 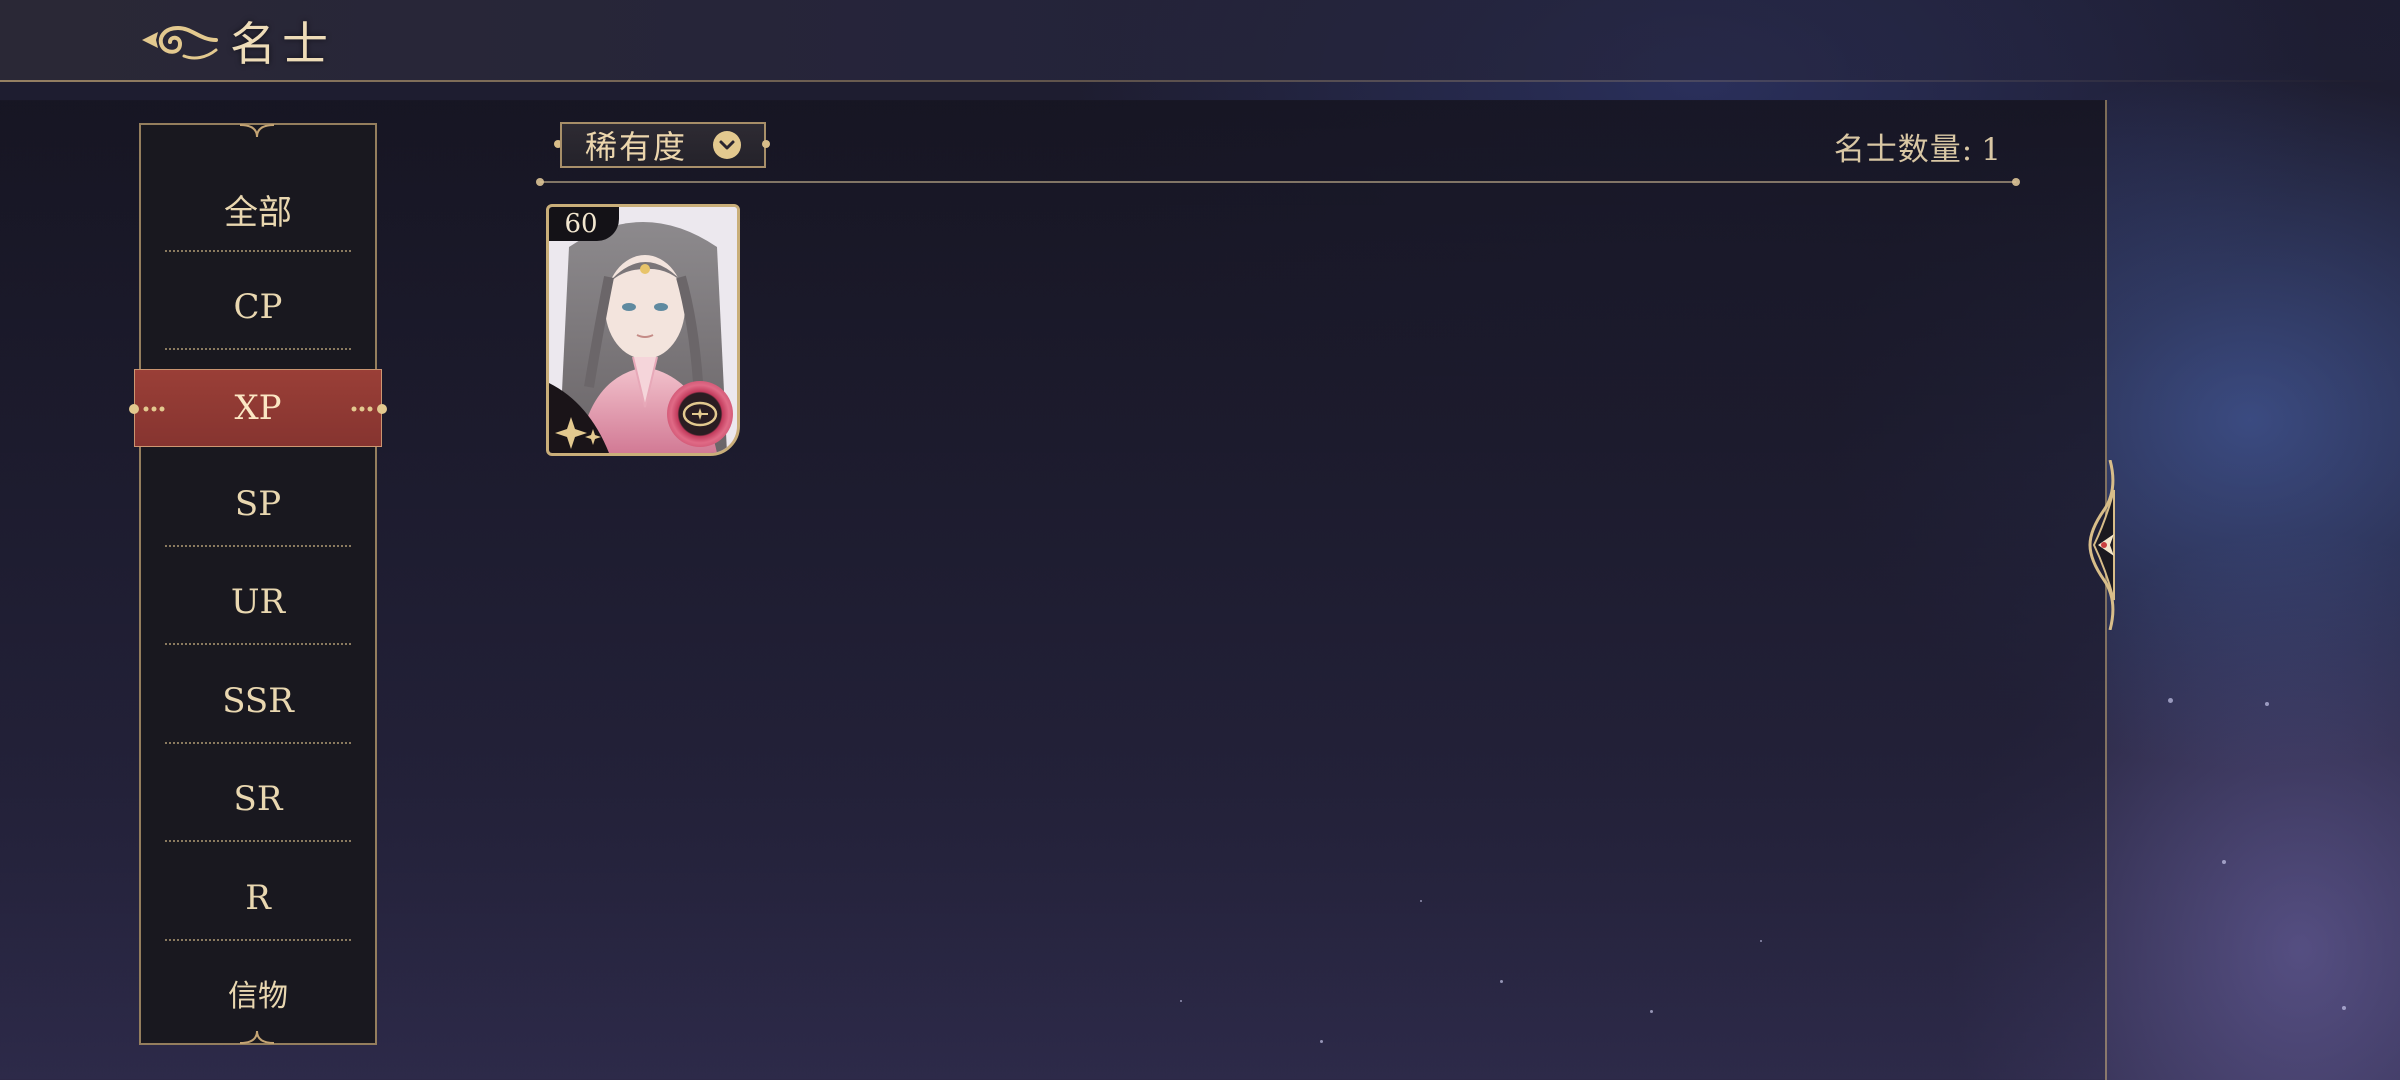 I want to click on sidebar-item-all: 全部, so click(x=258, y=209).